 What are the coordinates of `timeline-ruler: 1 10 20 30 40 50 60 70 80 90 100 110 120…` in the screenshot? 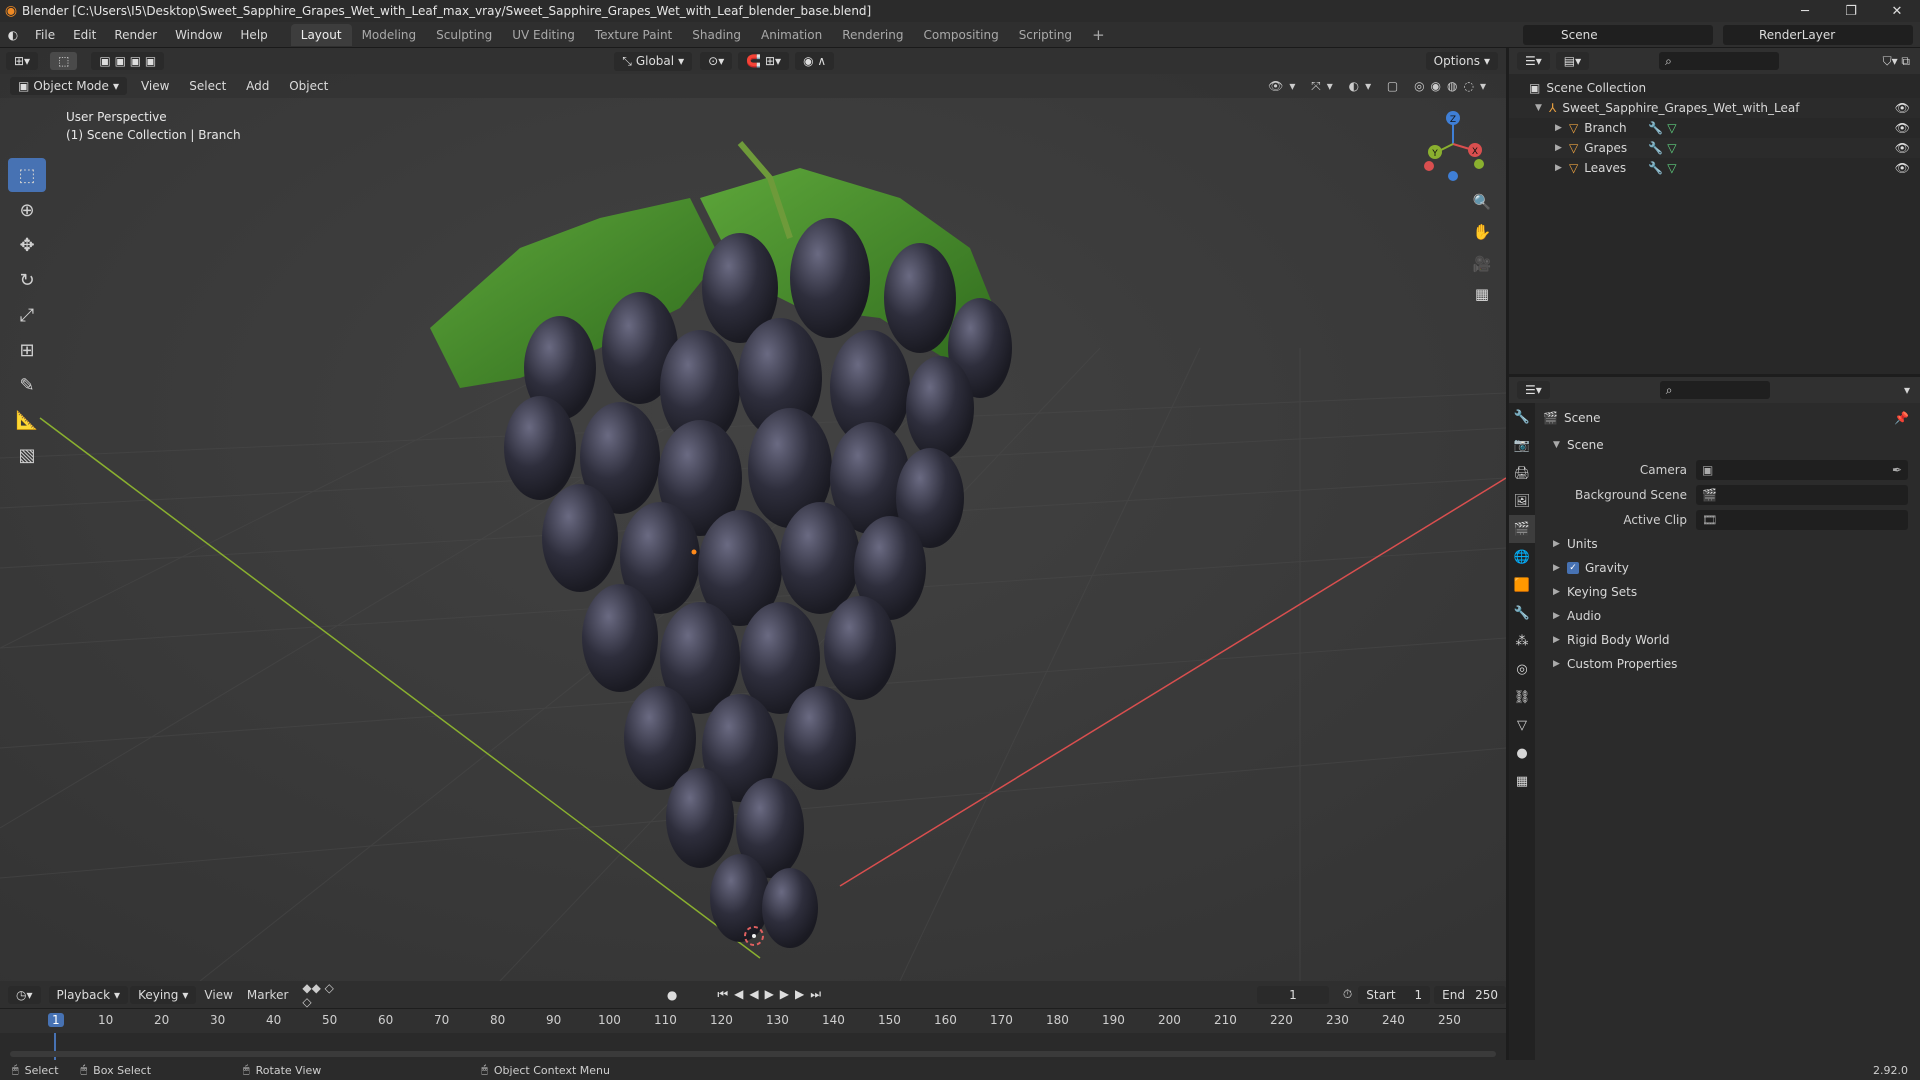 It's located at (753, 1021).